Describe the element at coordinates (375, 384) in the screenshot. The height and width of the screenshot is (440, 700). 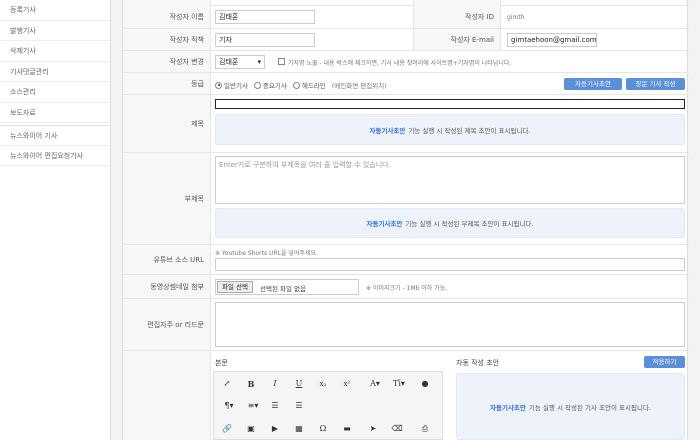
I see `font-color-button: A▾` at that location.